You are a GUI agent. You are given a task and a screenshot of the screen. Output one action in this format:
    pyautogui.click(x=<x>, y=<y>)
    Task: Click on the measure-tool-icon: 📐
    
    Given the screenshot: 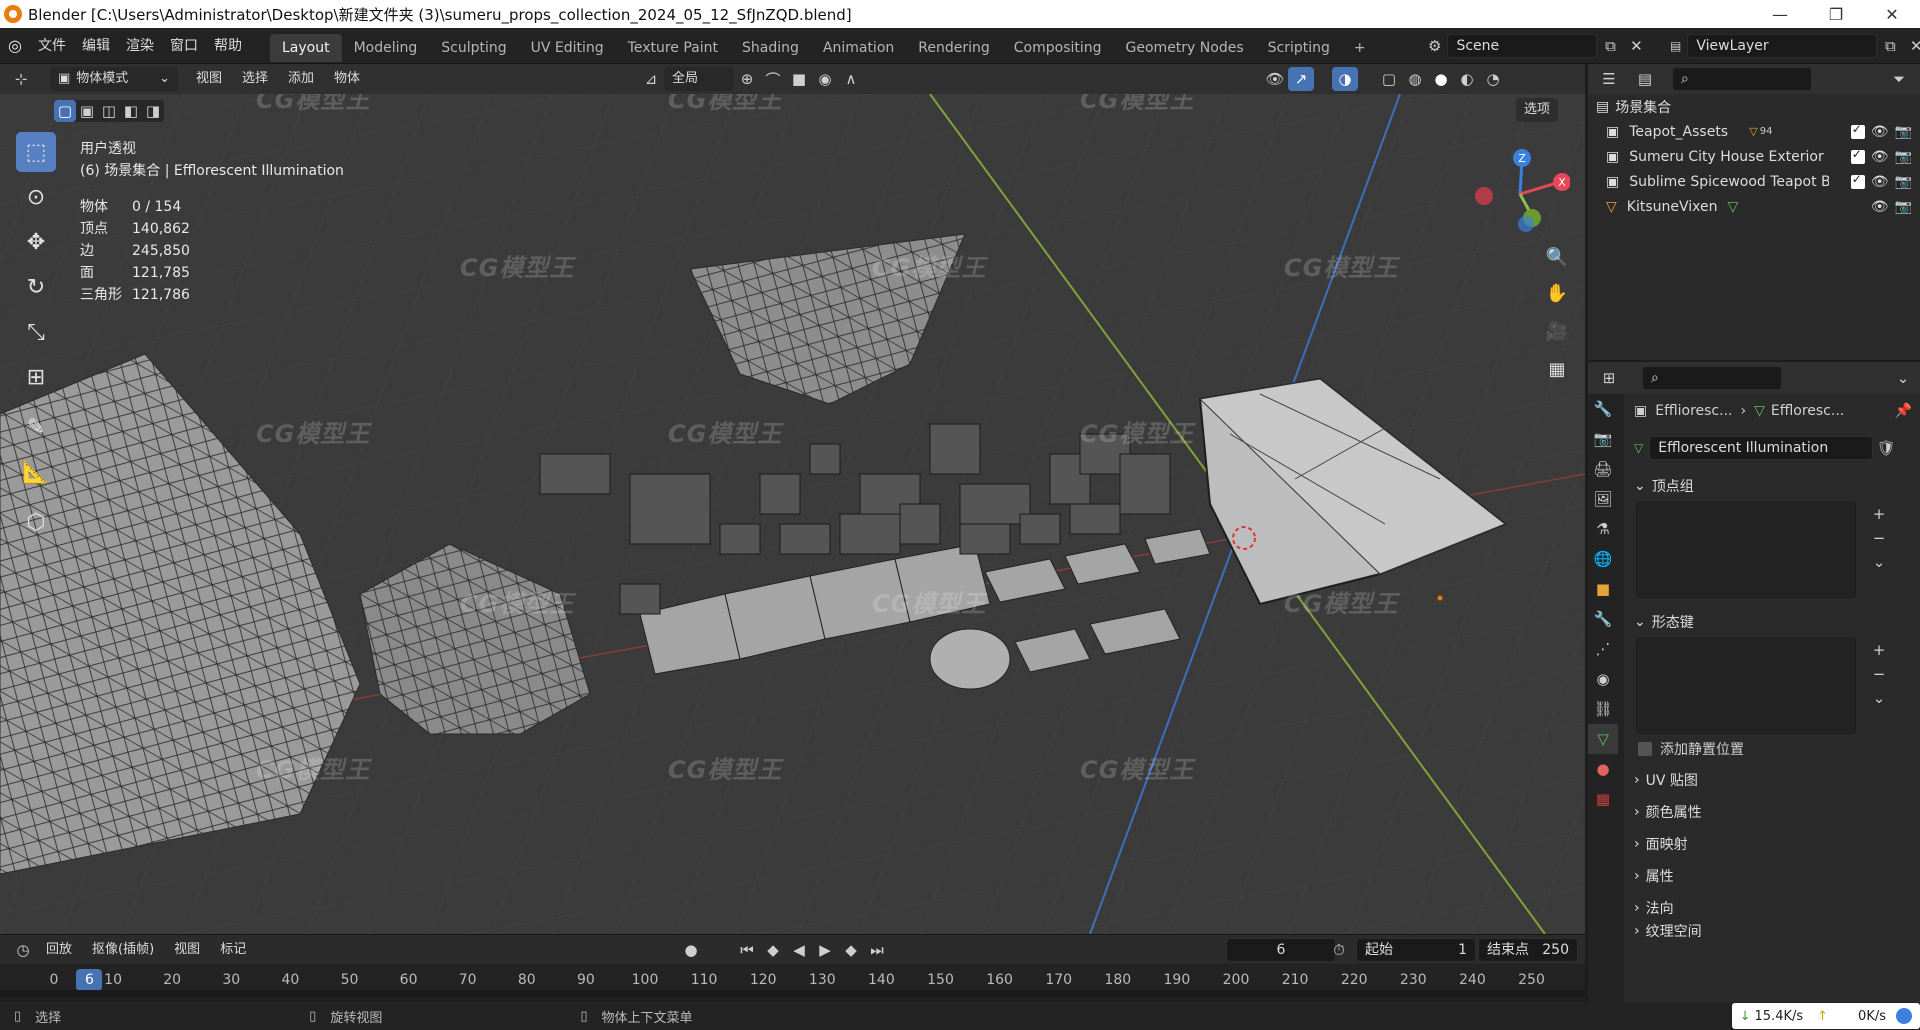 What is the action you would take?
    pyautogui.click(x=36, y=472)
    